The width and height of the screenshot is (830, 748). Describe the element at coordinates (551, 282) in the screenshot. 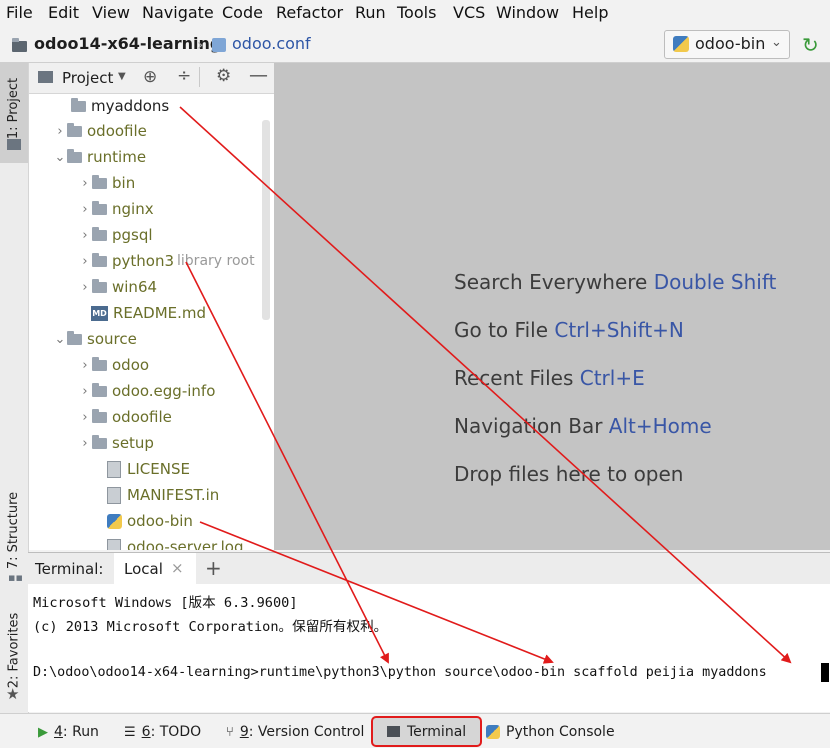

I see `hint-text: Search Everywhere` at that location.